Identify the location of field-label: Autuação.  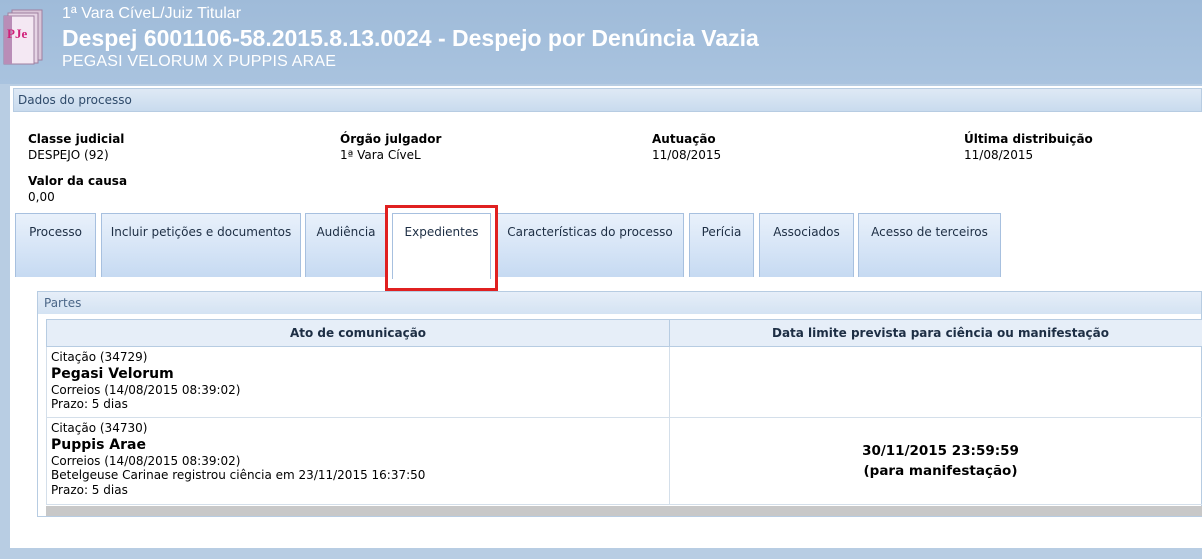
(684, 139).